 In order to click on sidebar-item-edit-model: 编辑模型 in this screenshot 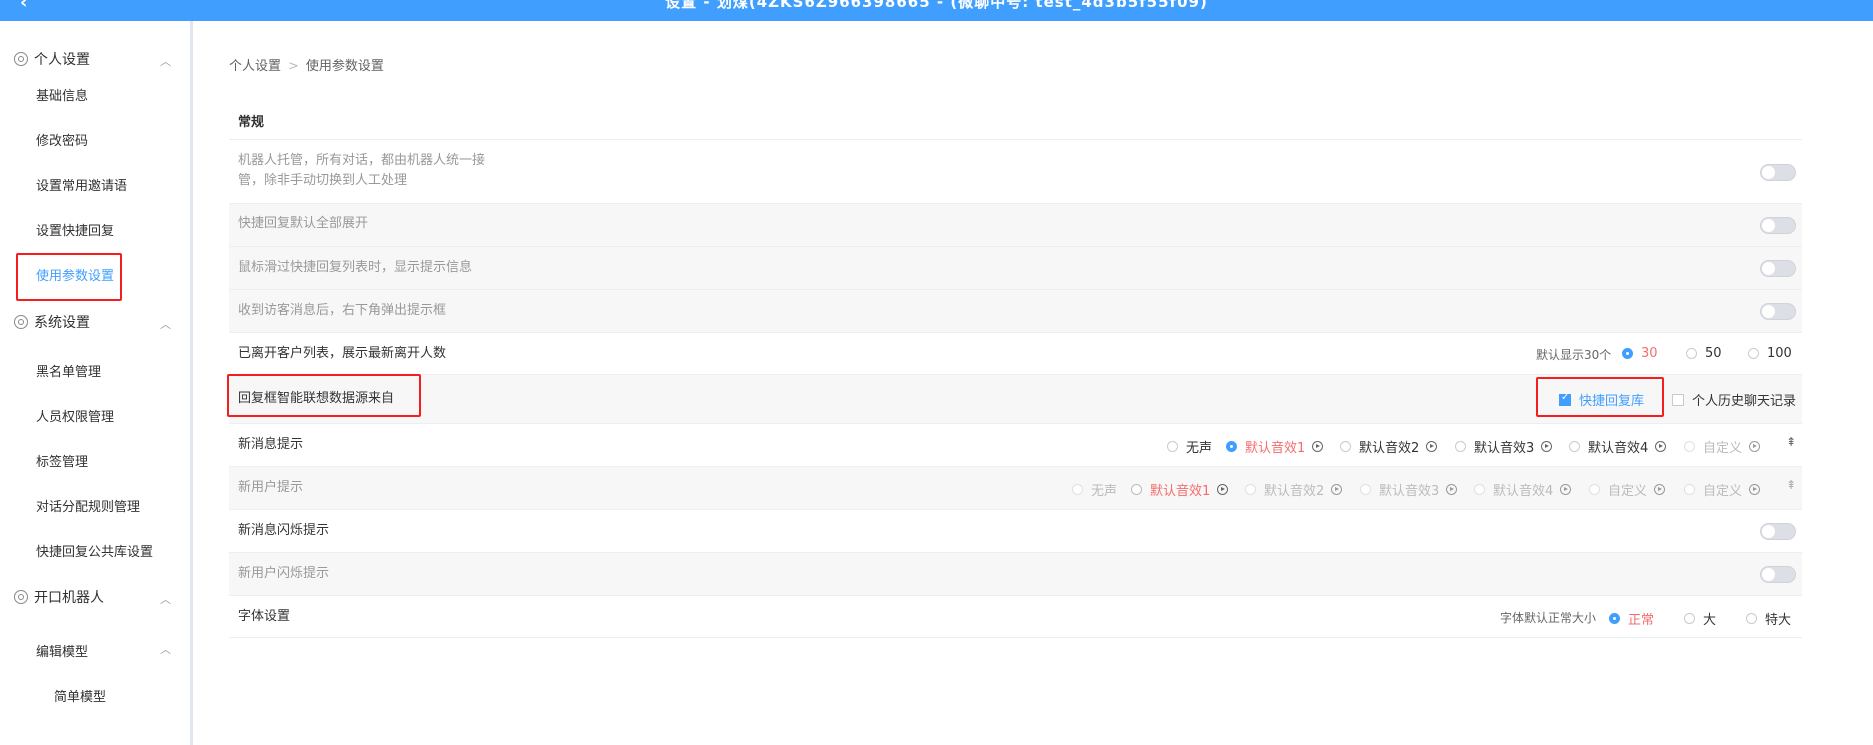, I will do `click(62, 650)`.